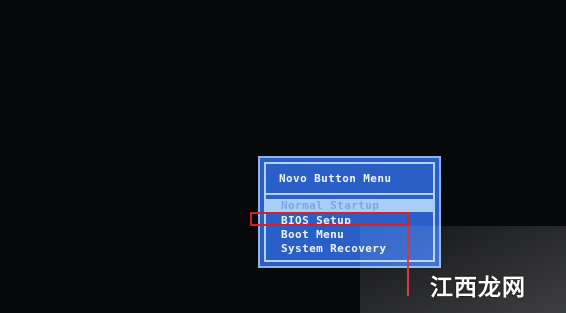  I want to click on menu-title: Novo Button Menu, so click(335, 178).